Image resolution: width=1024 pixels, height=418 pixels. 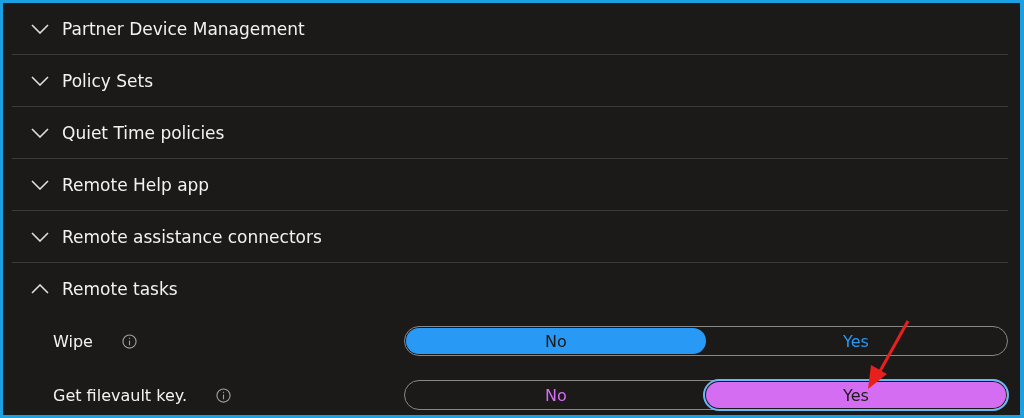 I want to click on section-title: Policy Sets, so click(x=108, y=80).